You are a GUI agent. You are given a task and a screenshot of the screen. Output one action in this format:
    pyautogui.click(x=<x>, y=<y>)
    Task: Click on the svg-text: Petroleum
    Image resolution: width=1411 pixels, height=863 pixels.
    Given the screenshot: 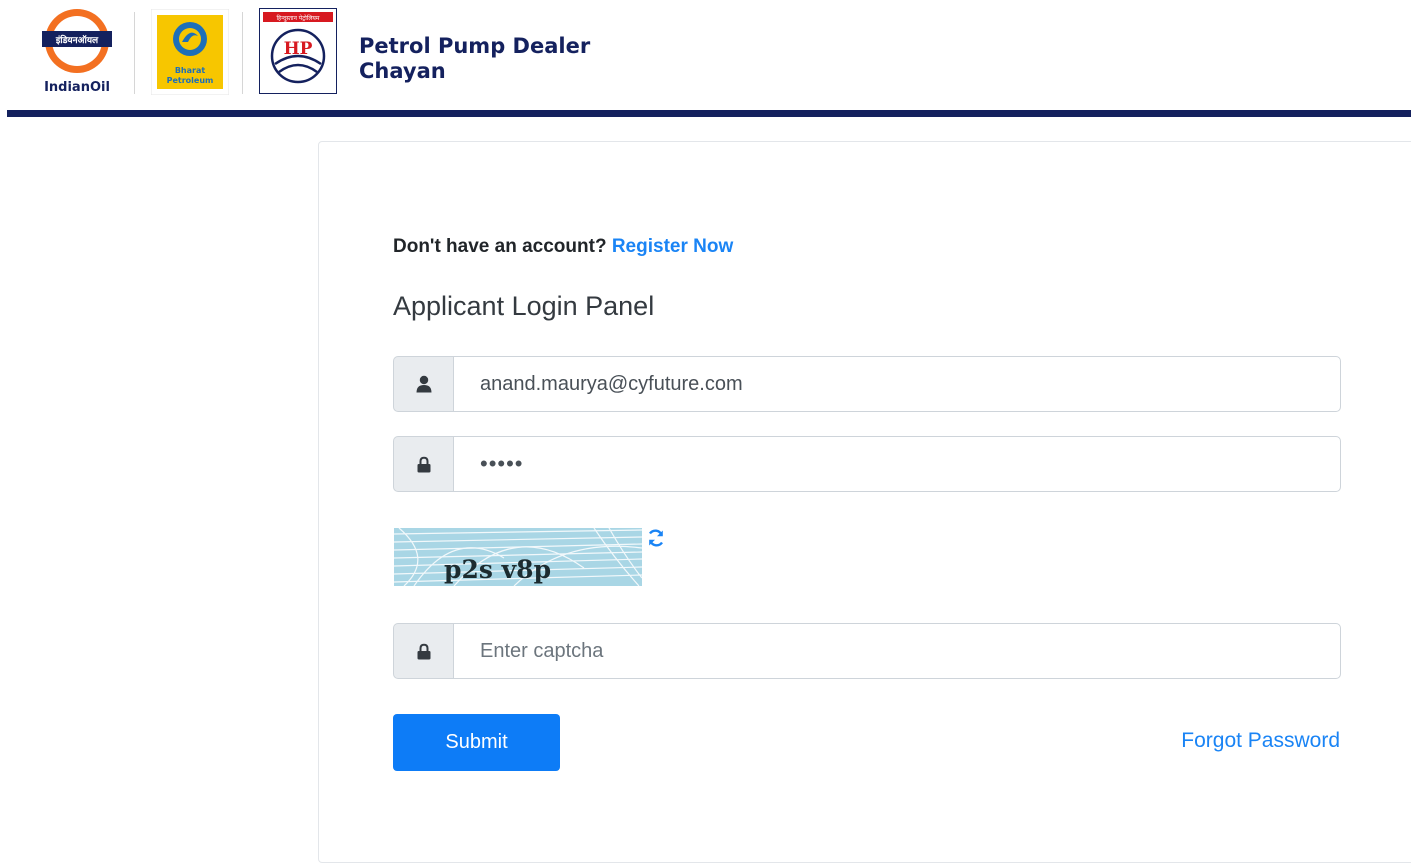 What is the action you would take?
    pyautogui.click(x=190, y=80)
    